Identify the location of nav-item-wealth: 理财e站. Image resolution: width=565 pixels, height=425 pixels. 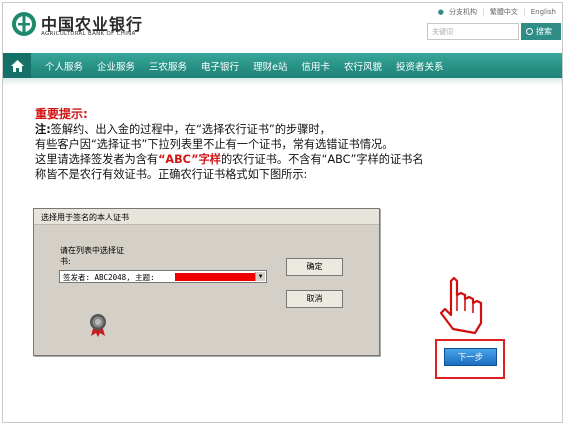
(270, 66).